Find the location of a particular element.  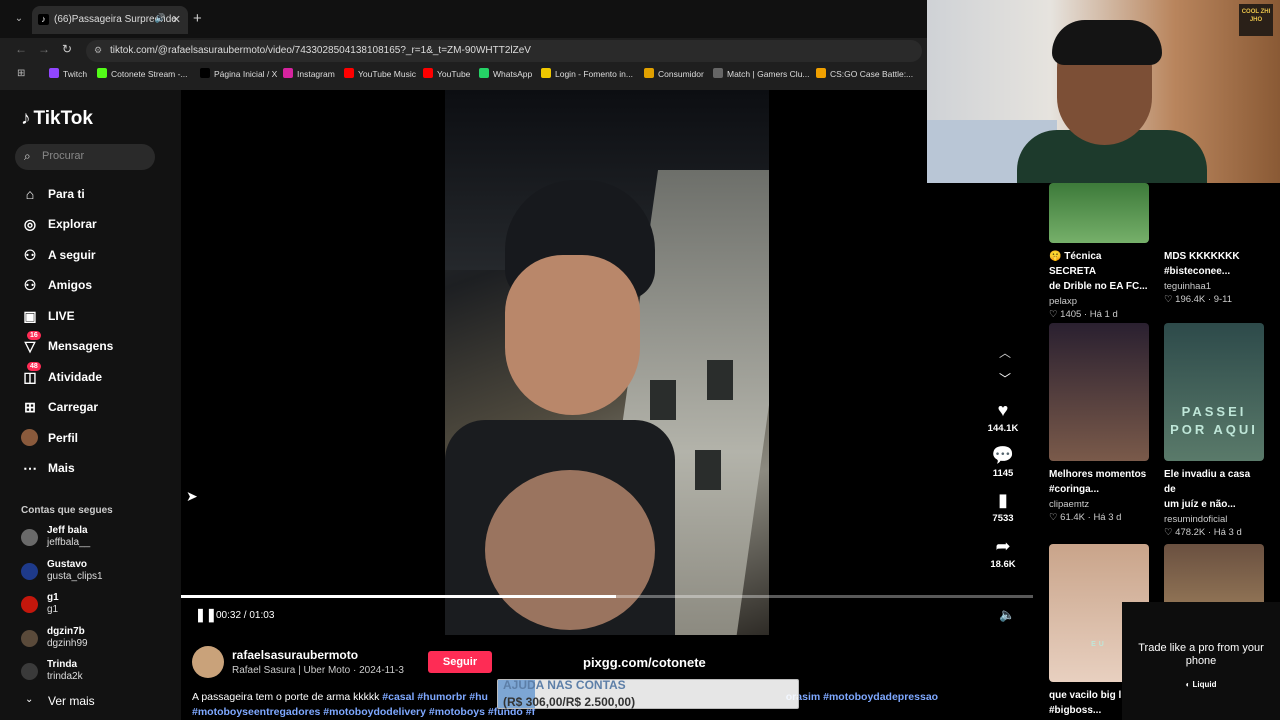

home-icon: ⌂ is located at coordinates (30, 194).